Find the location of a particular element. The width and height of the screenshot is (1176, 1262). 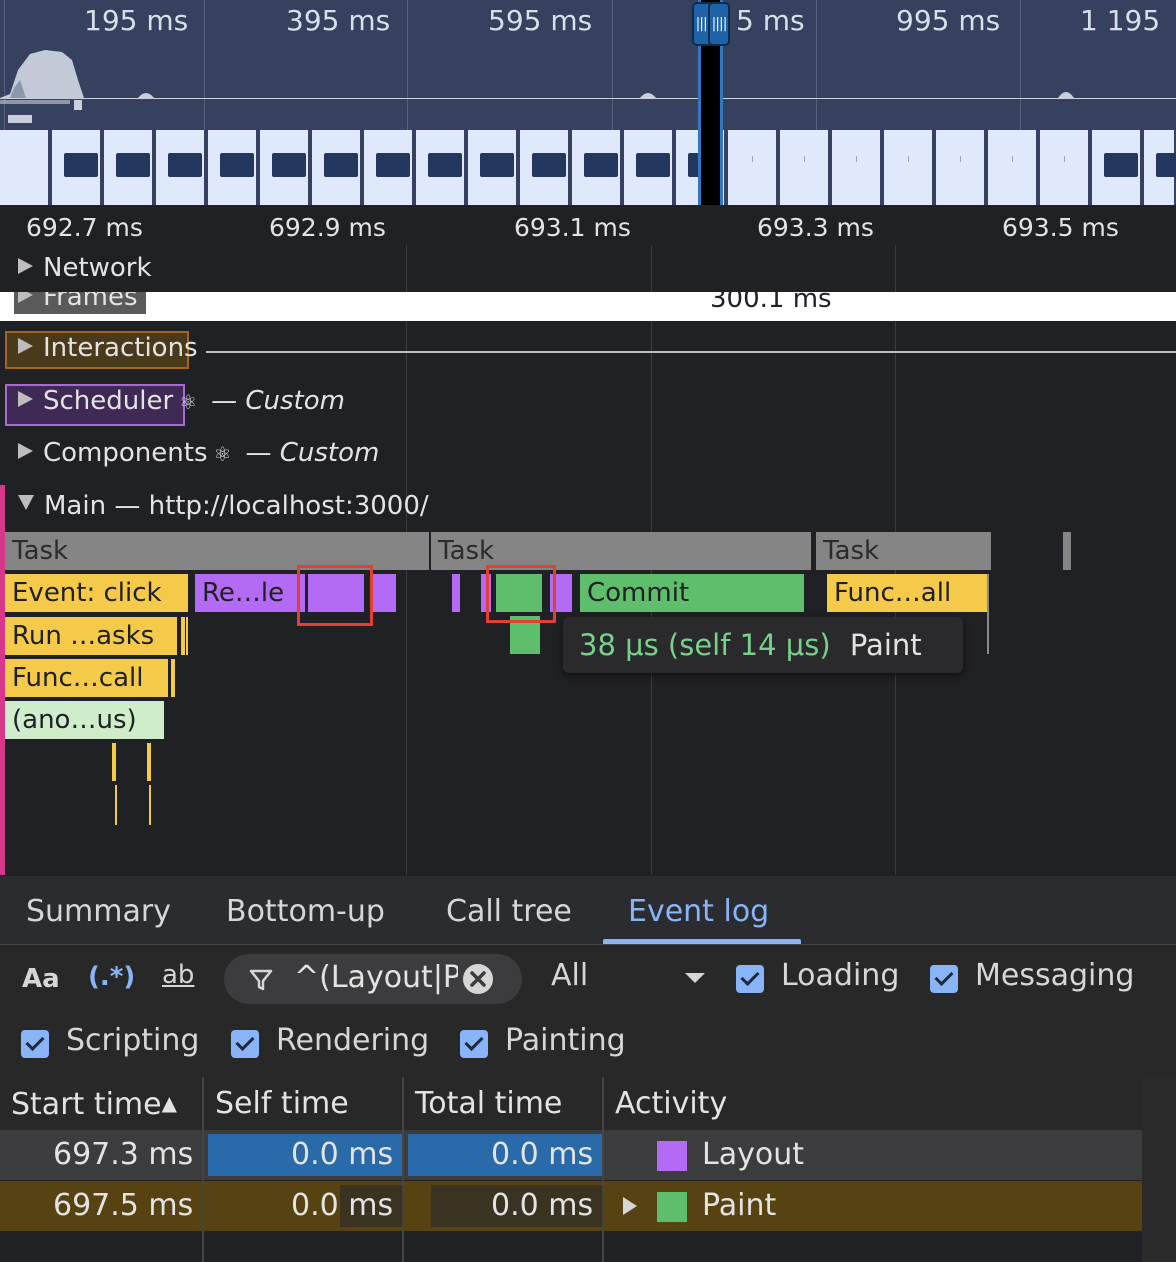

tab-call-tree: Call tree is located at coordinates (509, 911).